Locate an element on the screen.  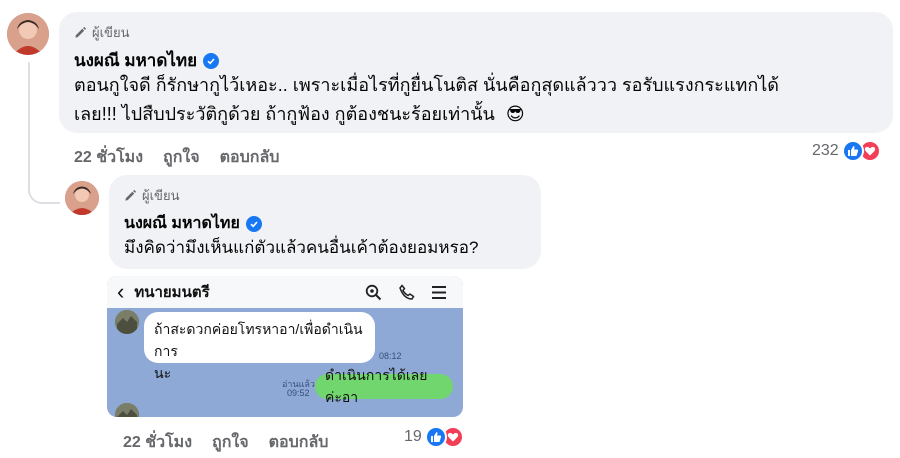
reply-author-badge-label: ผู้เขียน is located at coordinates (161, 195).